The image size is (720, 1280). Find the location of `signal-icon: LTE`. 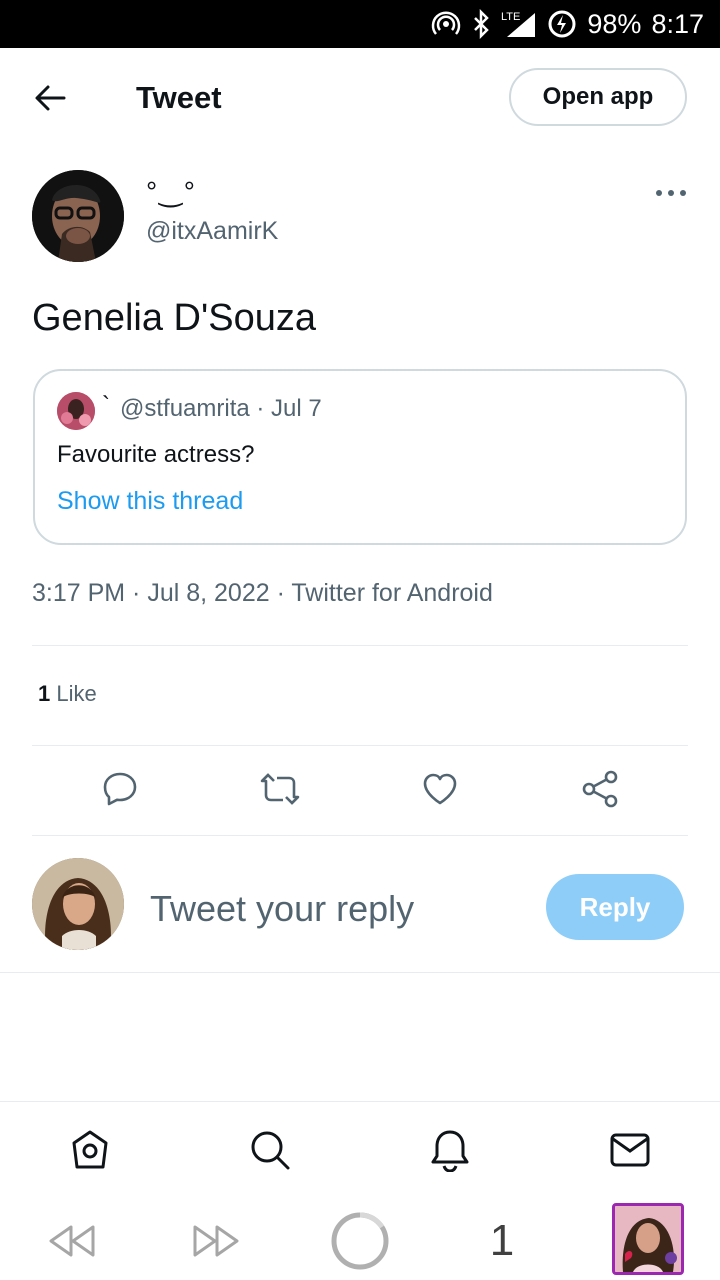

signal-icon: LTE is located at coordinates (519, 24).